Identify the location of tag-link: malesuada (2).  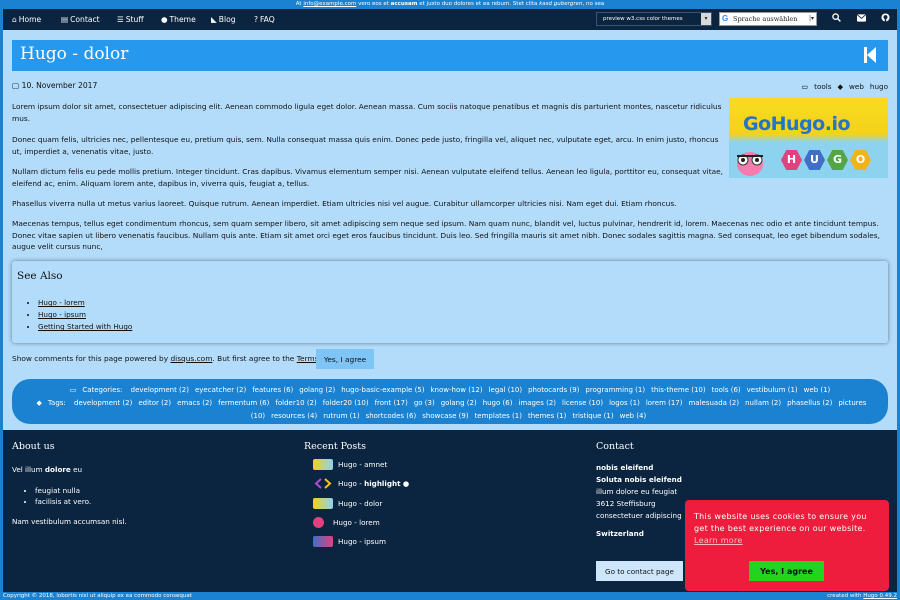
(713, 403).